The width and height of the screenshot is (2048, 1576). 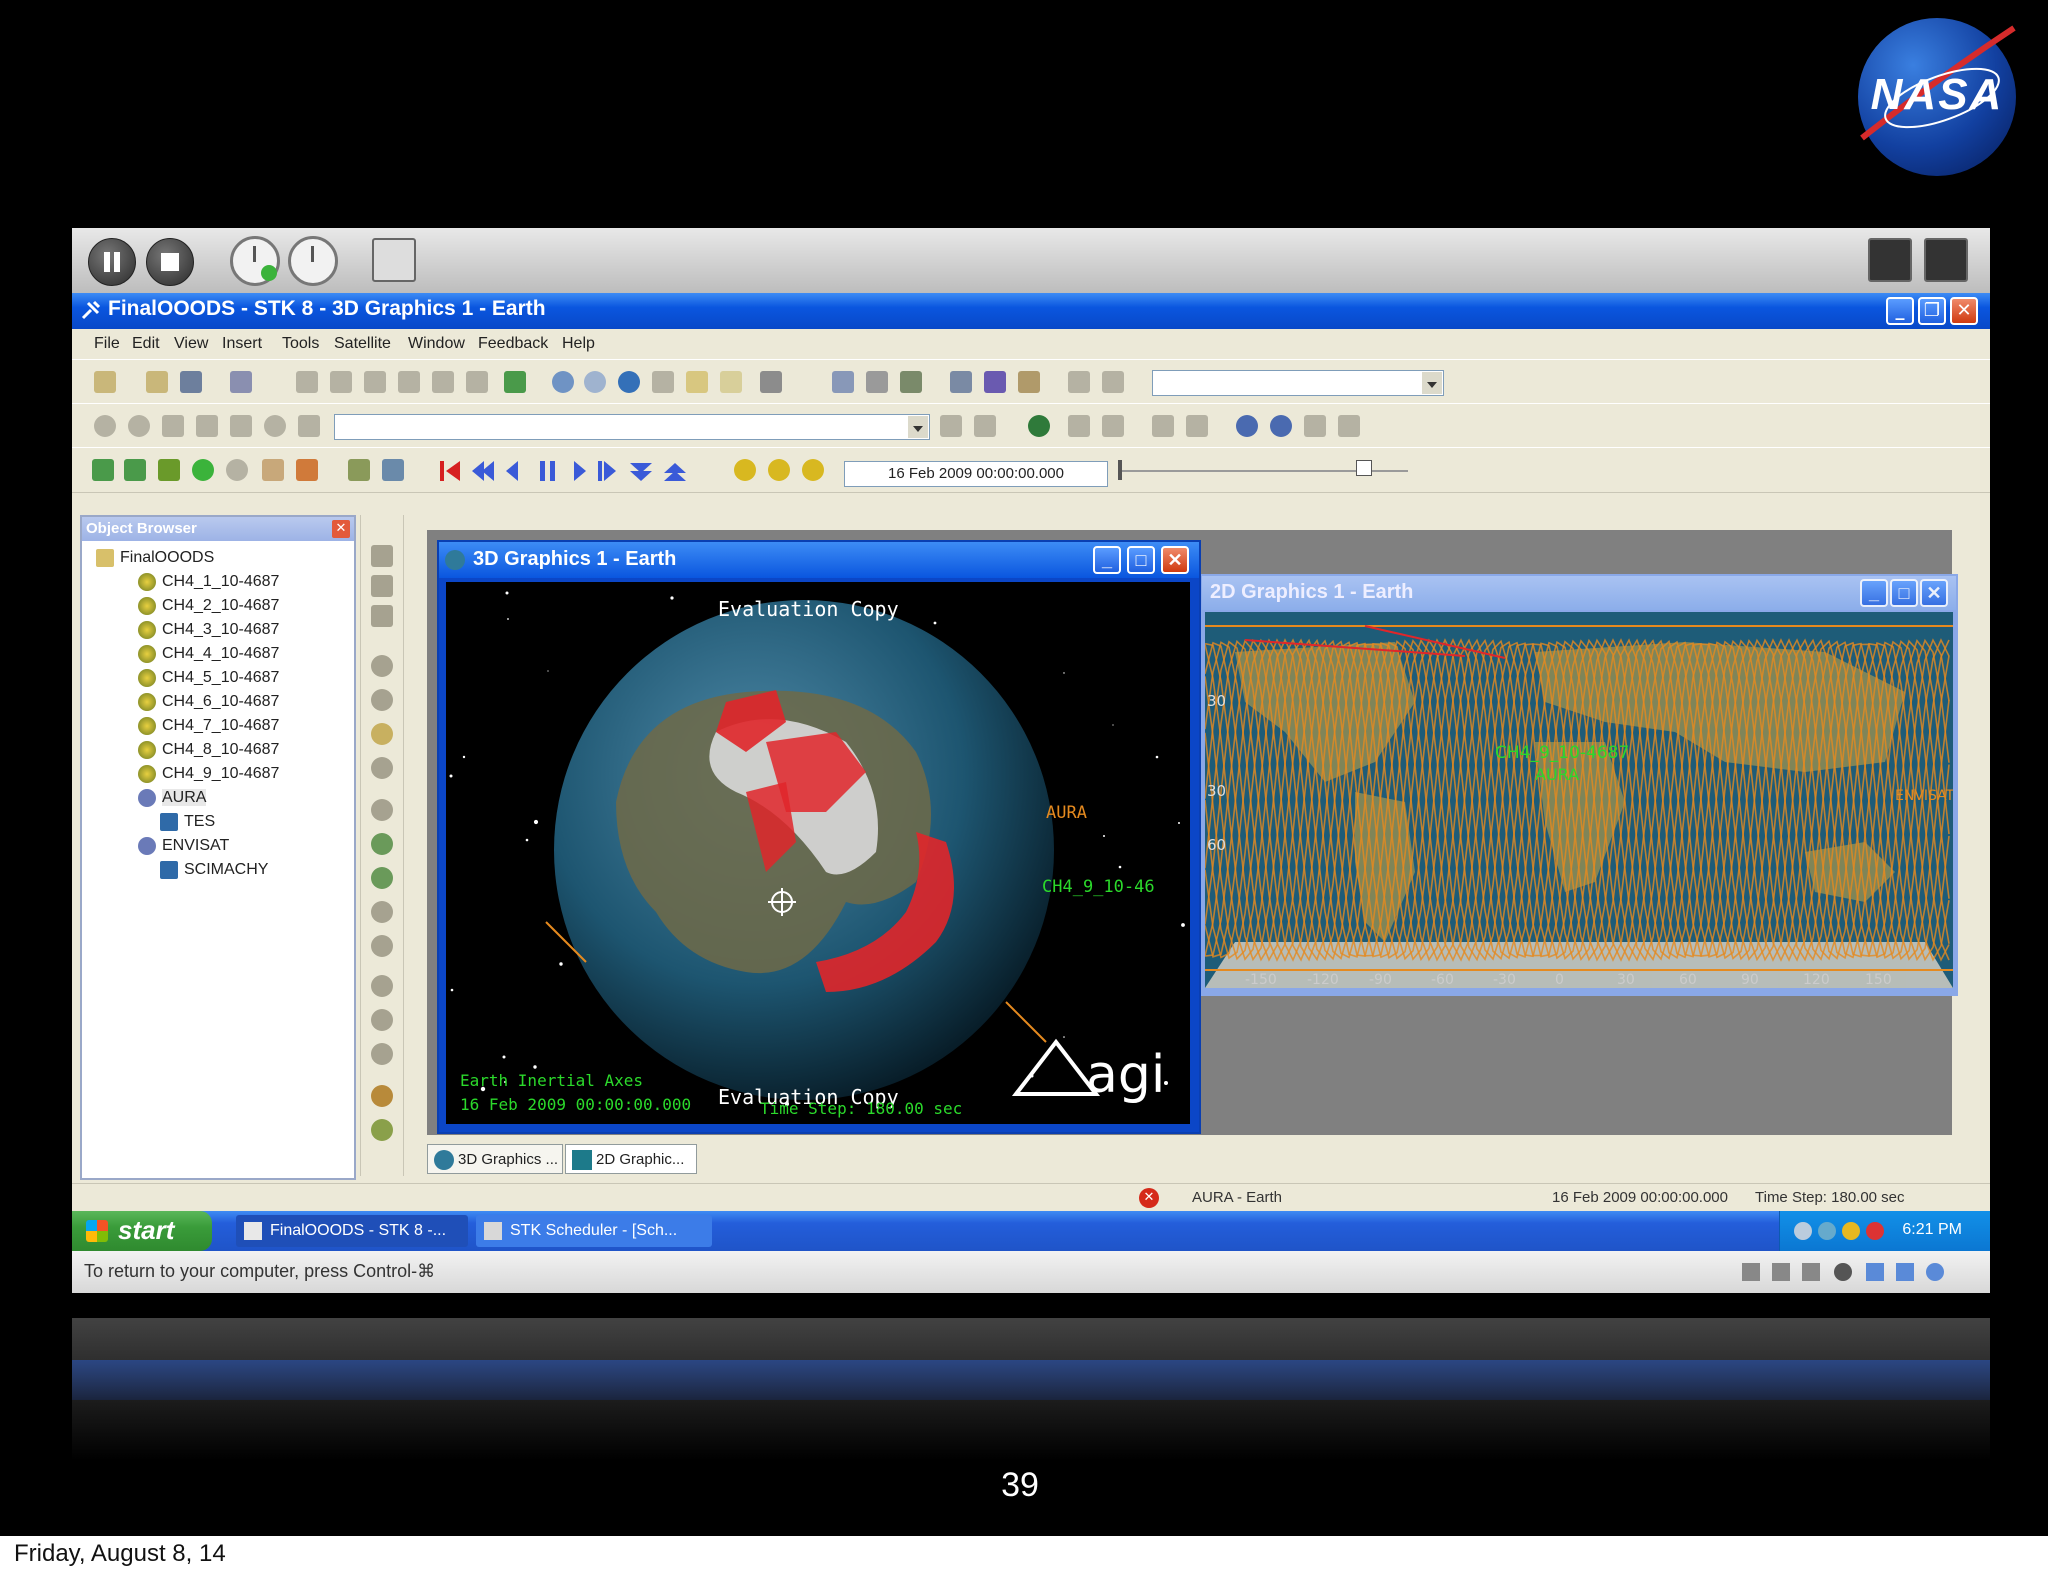 I want to click on arrow-icon, so click(x=1827, y=1231).